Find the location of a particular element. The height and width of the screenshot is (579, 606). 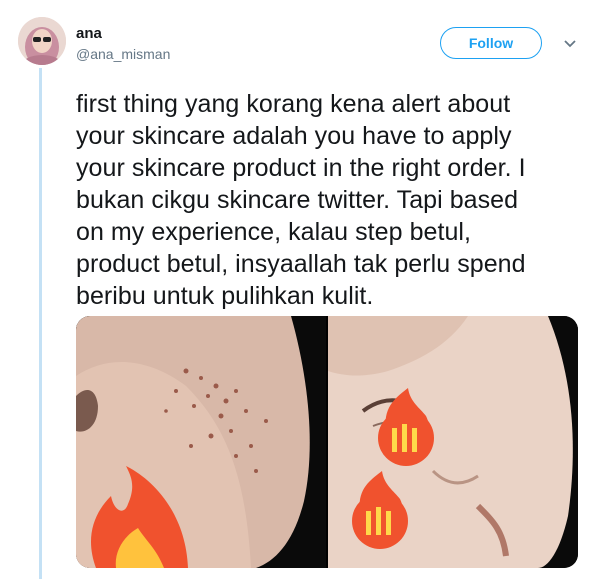

avatar-image is located at coordinates (42, 41).